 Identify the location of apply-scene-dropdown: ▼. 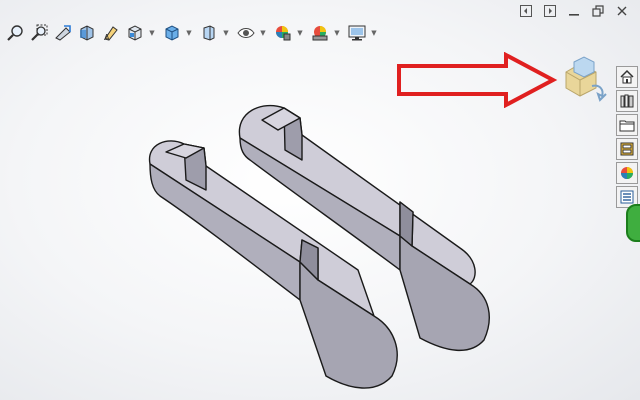
(337, 33).